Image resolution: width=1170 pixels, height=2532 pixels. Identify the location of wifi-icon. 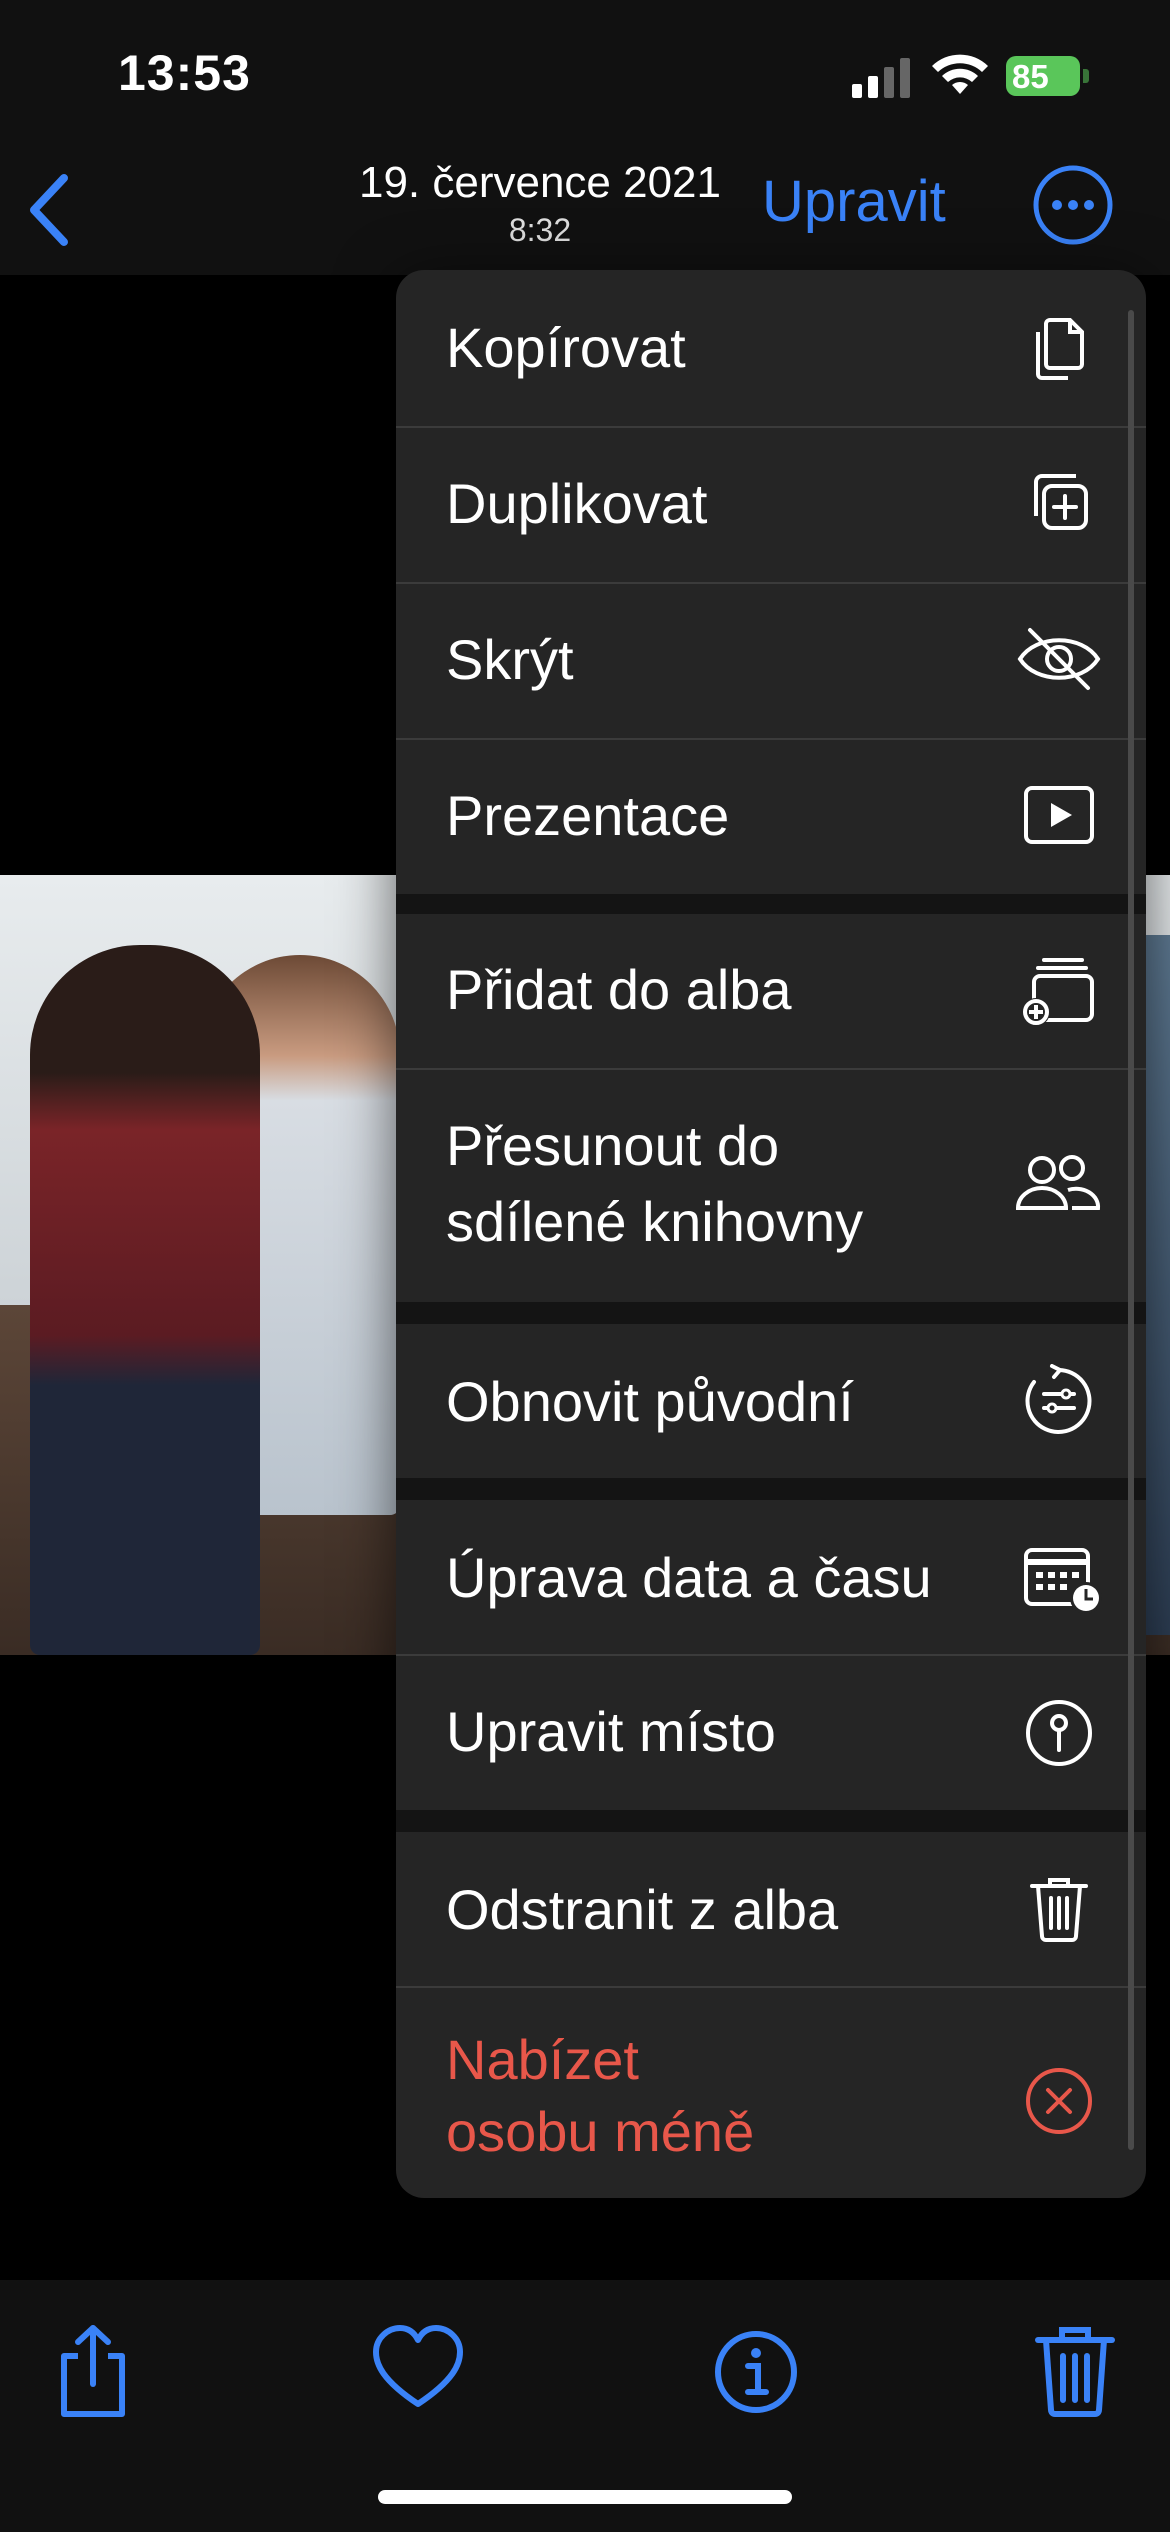
(960, 74).